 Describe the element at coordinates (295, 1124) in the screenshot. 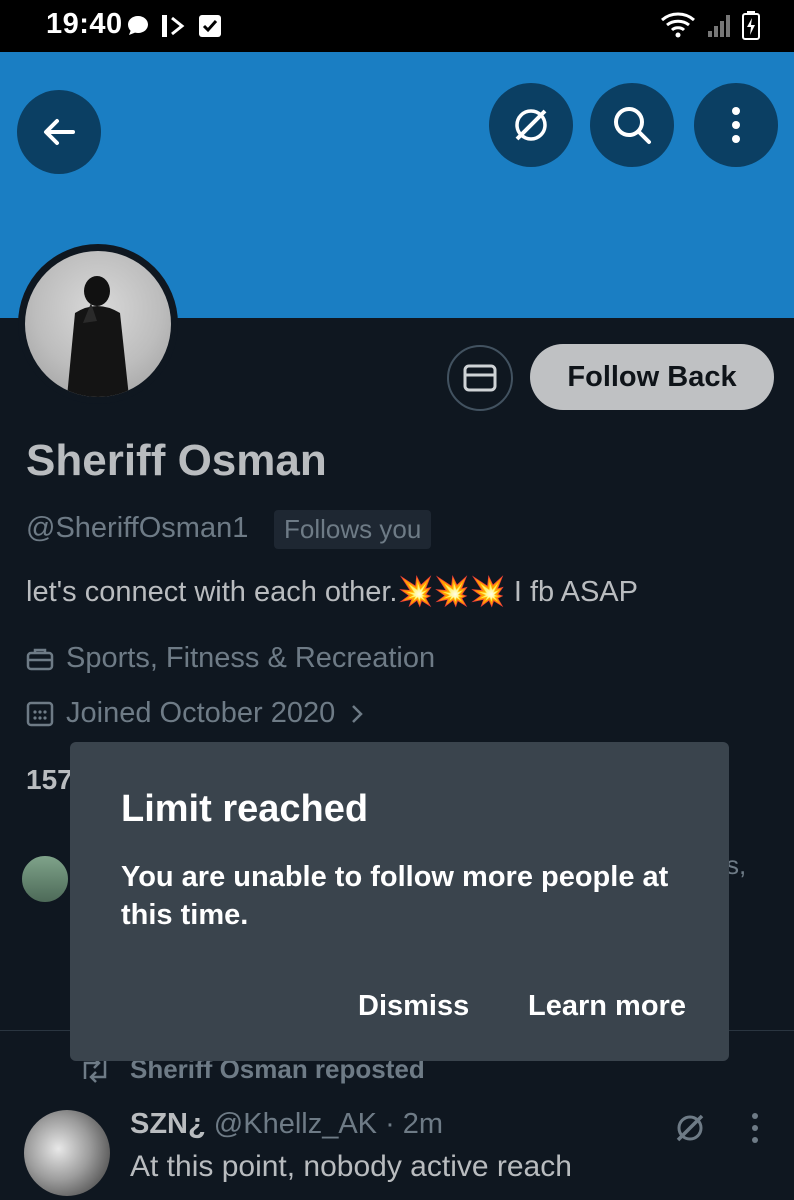

I see `tweet-author-handle: @Khellz_AK` at that location.